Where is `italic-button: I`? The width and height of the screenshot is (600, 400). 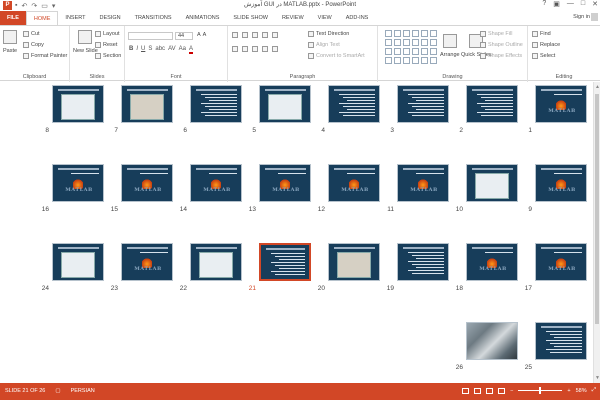 italic-button: I is located at coordinates (137, 50).